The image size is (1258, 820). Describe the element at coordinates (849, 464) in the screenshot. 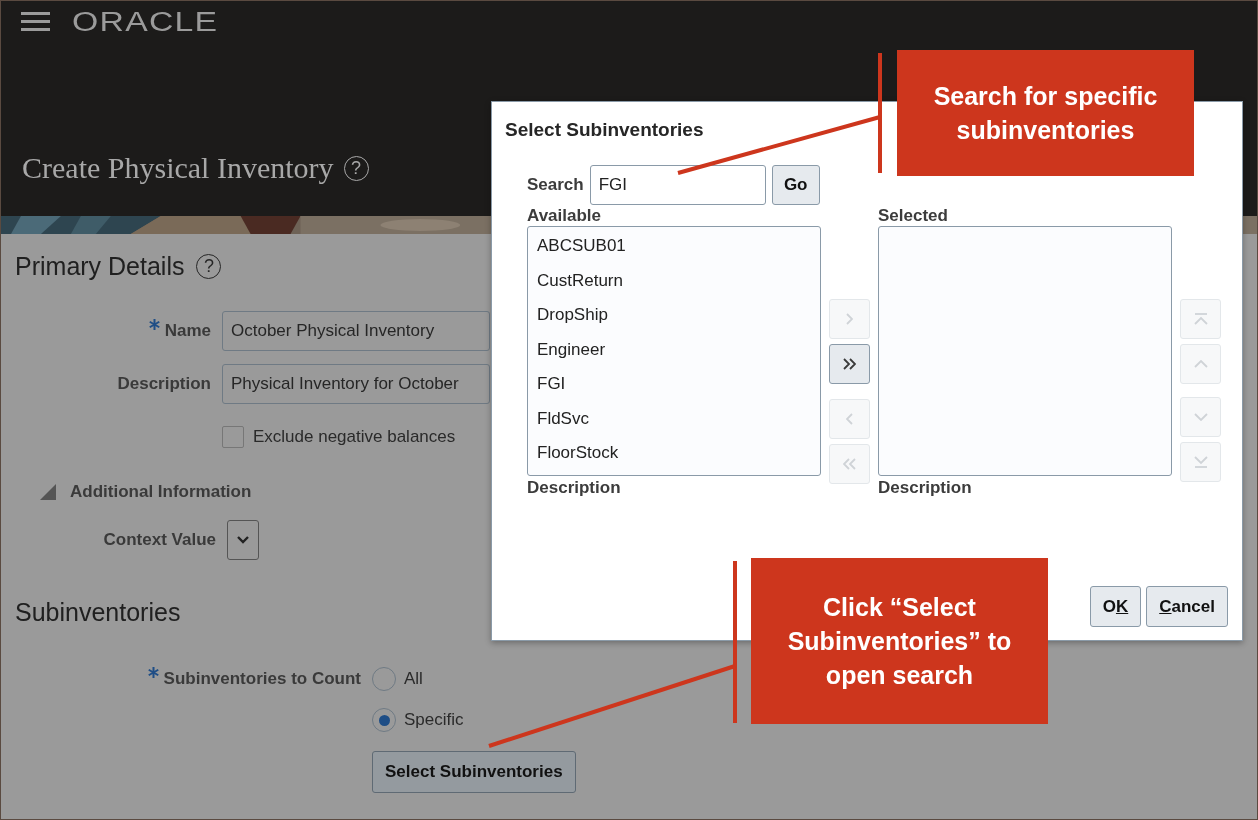

I see `double-chevron-left-icon` at that location.